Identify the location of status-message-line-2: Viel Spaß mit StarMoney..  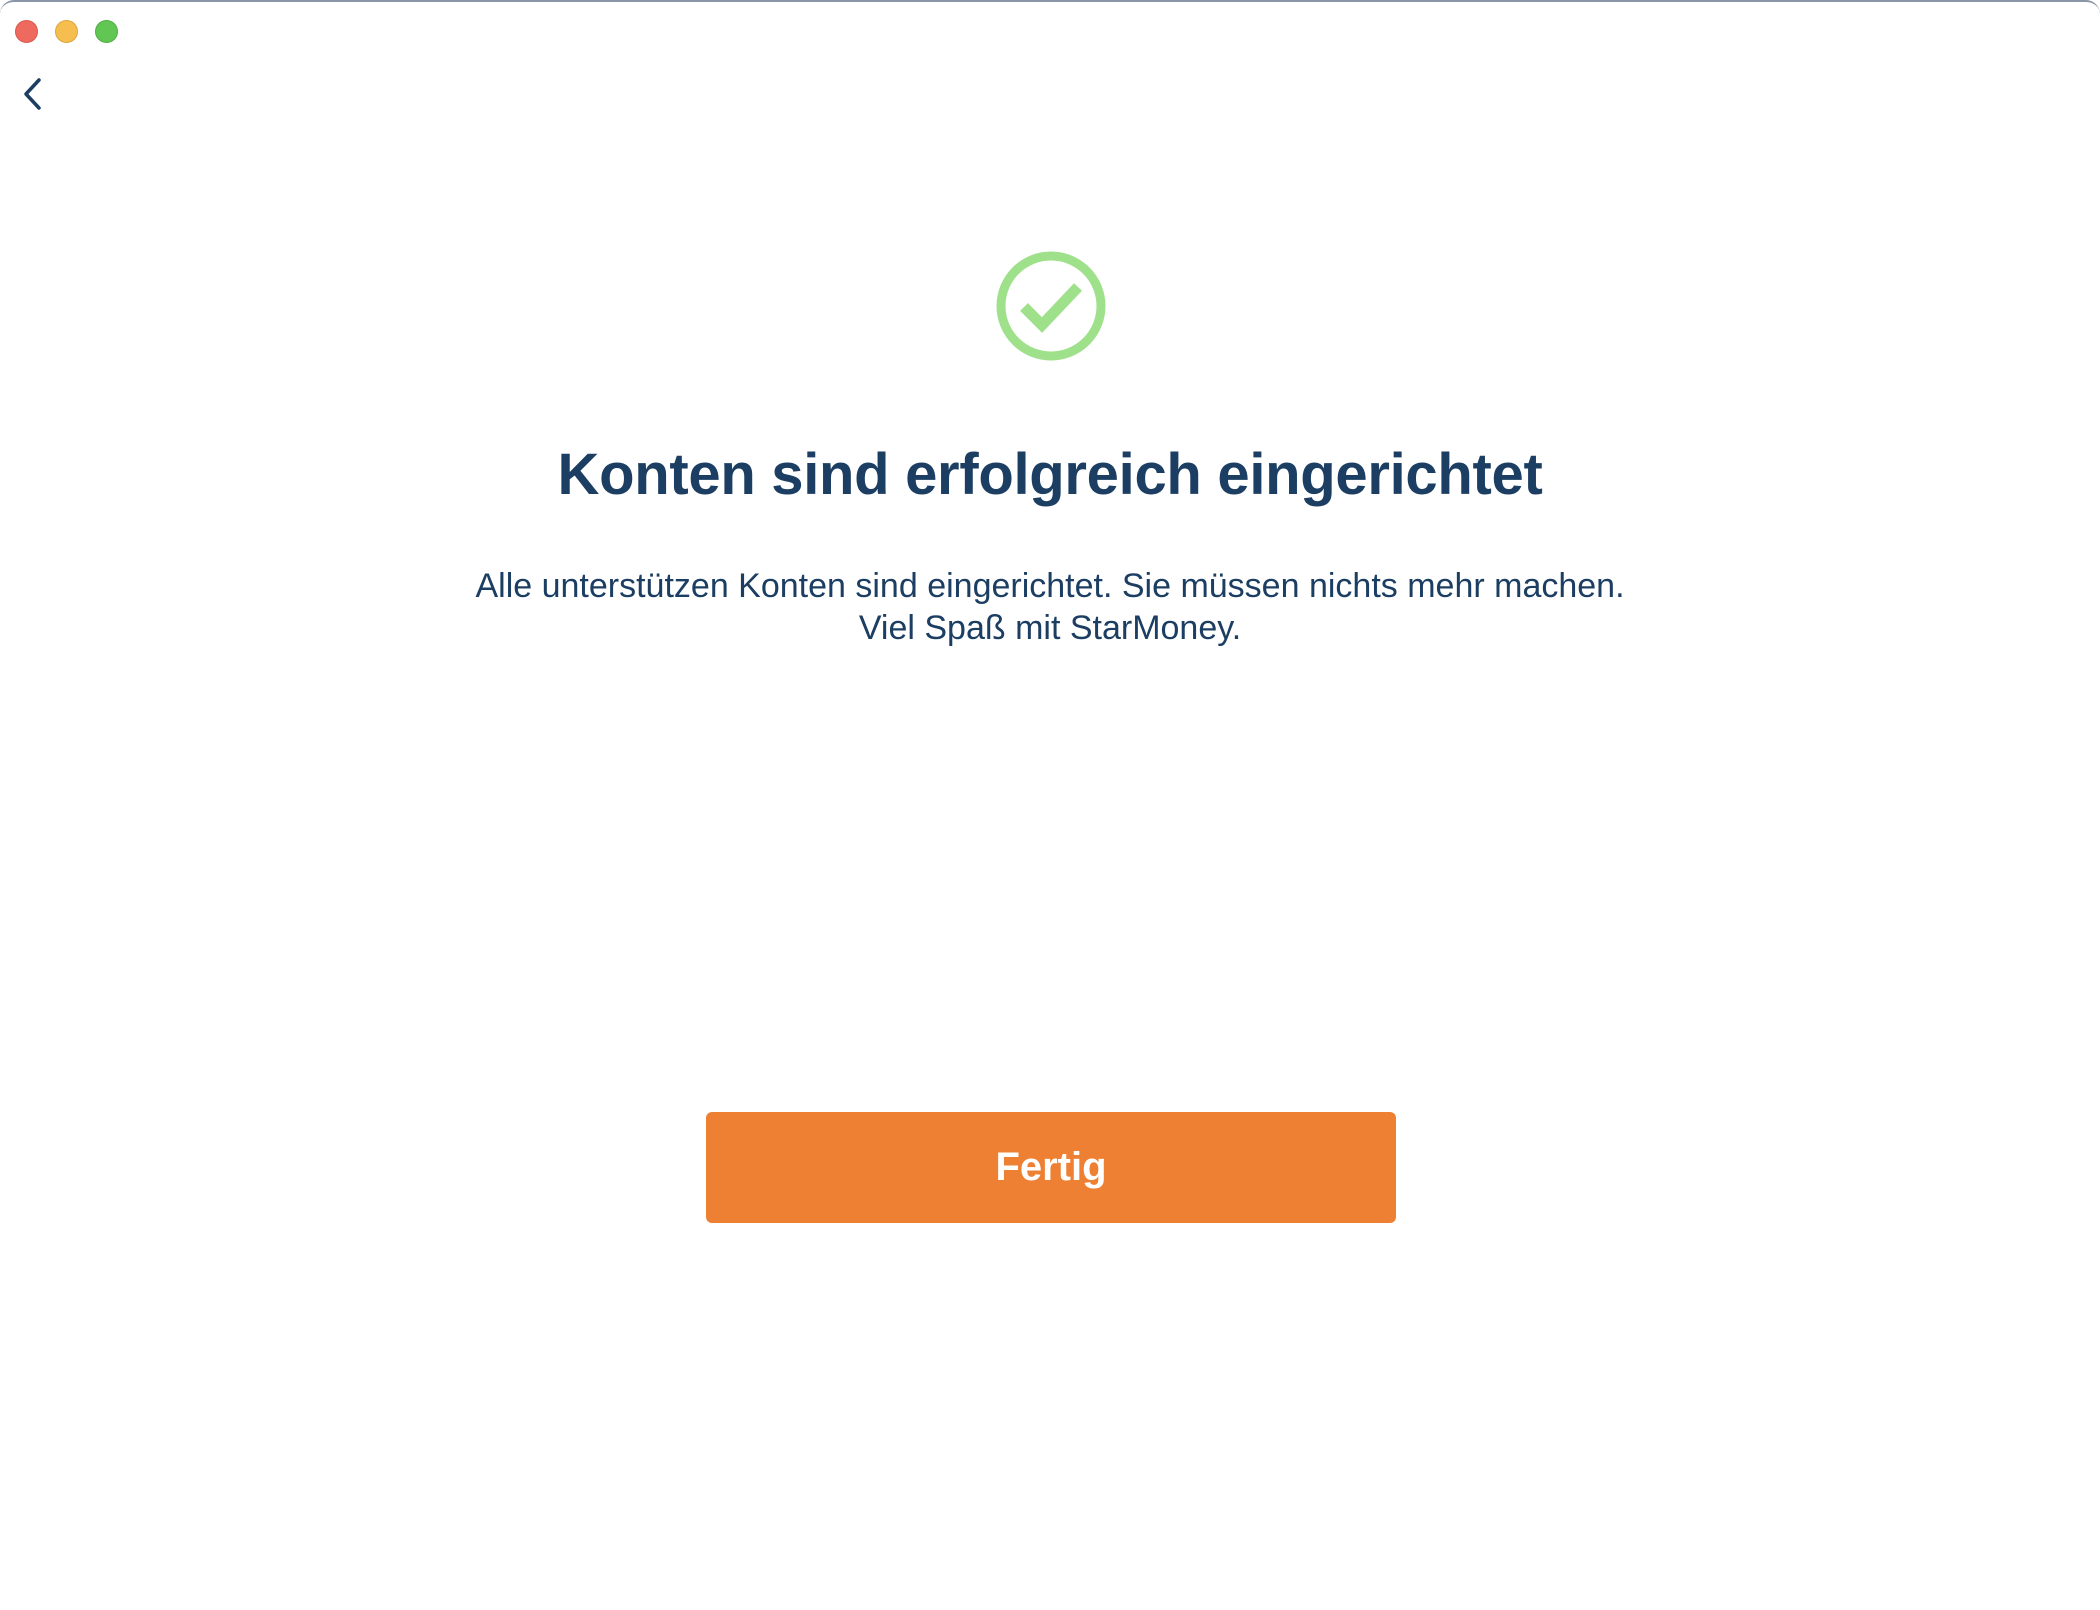
(1050, 628).